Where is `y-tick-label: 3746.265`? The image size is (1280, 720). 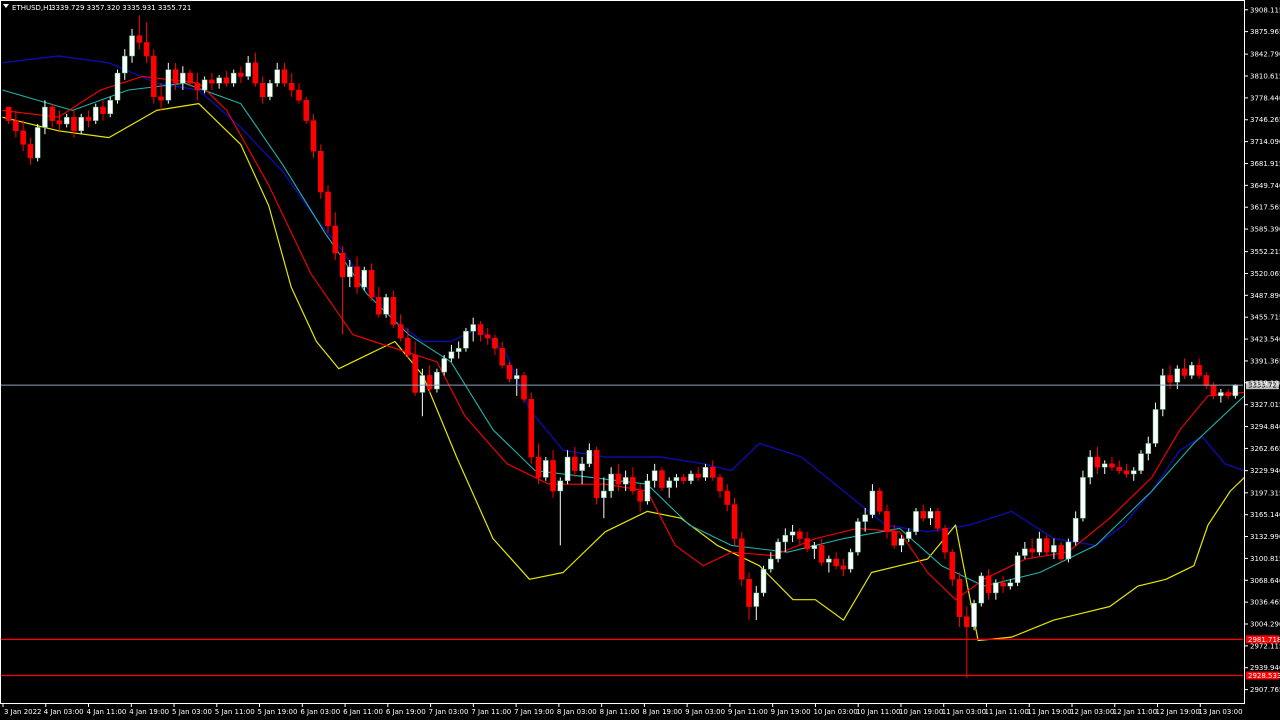 y-tick-label: 3746.265 is located at coordinates (1265, 120).